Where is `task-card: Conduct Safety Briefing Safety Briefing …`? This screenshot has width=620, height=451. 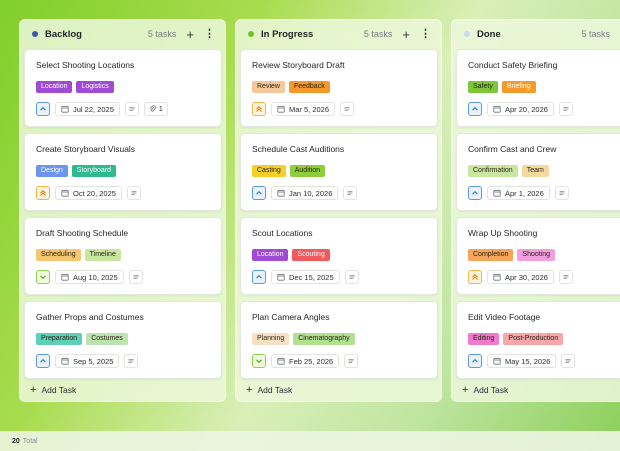
task-card: Conduct Safety Briefing Safety Briefing … is located at coordinates (538, 88).